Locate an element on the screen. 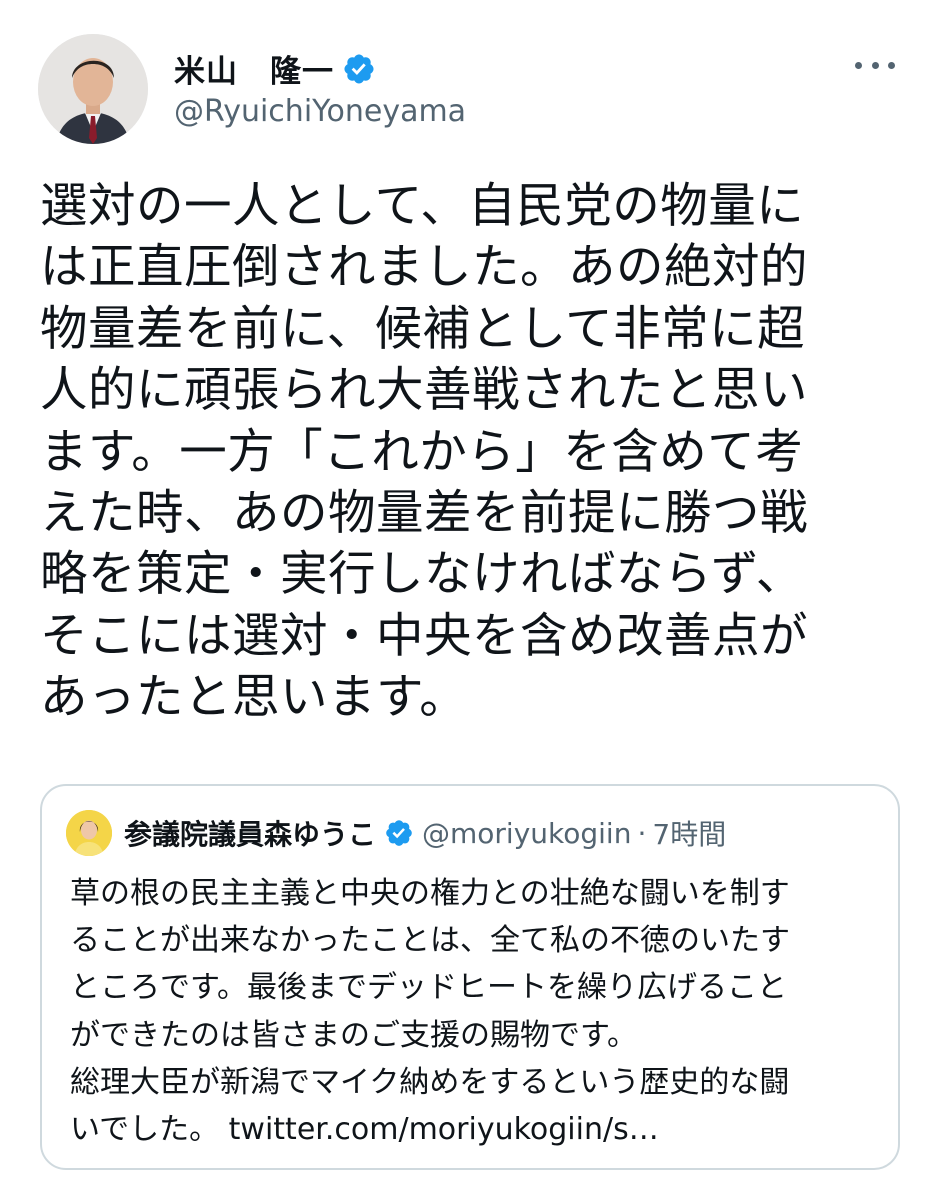 This screenshot has height=1200, width=937. tweet-text-line: えた時、あの物量差を前提に勝つ戦 is located at coordinates (424, 514).